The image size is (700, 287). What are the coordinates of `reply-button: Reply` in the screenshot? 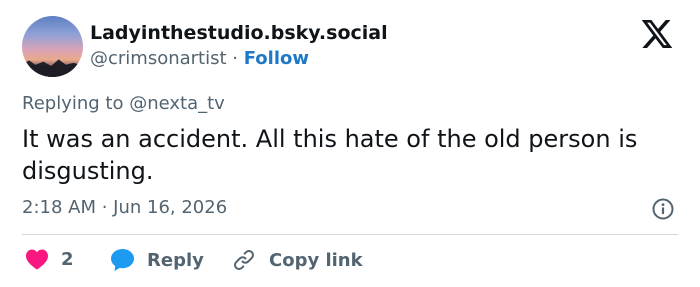 It's located at (157, 260).